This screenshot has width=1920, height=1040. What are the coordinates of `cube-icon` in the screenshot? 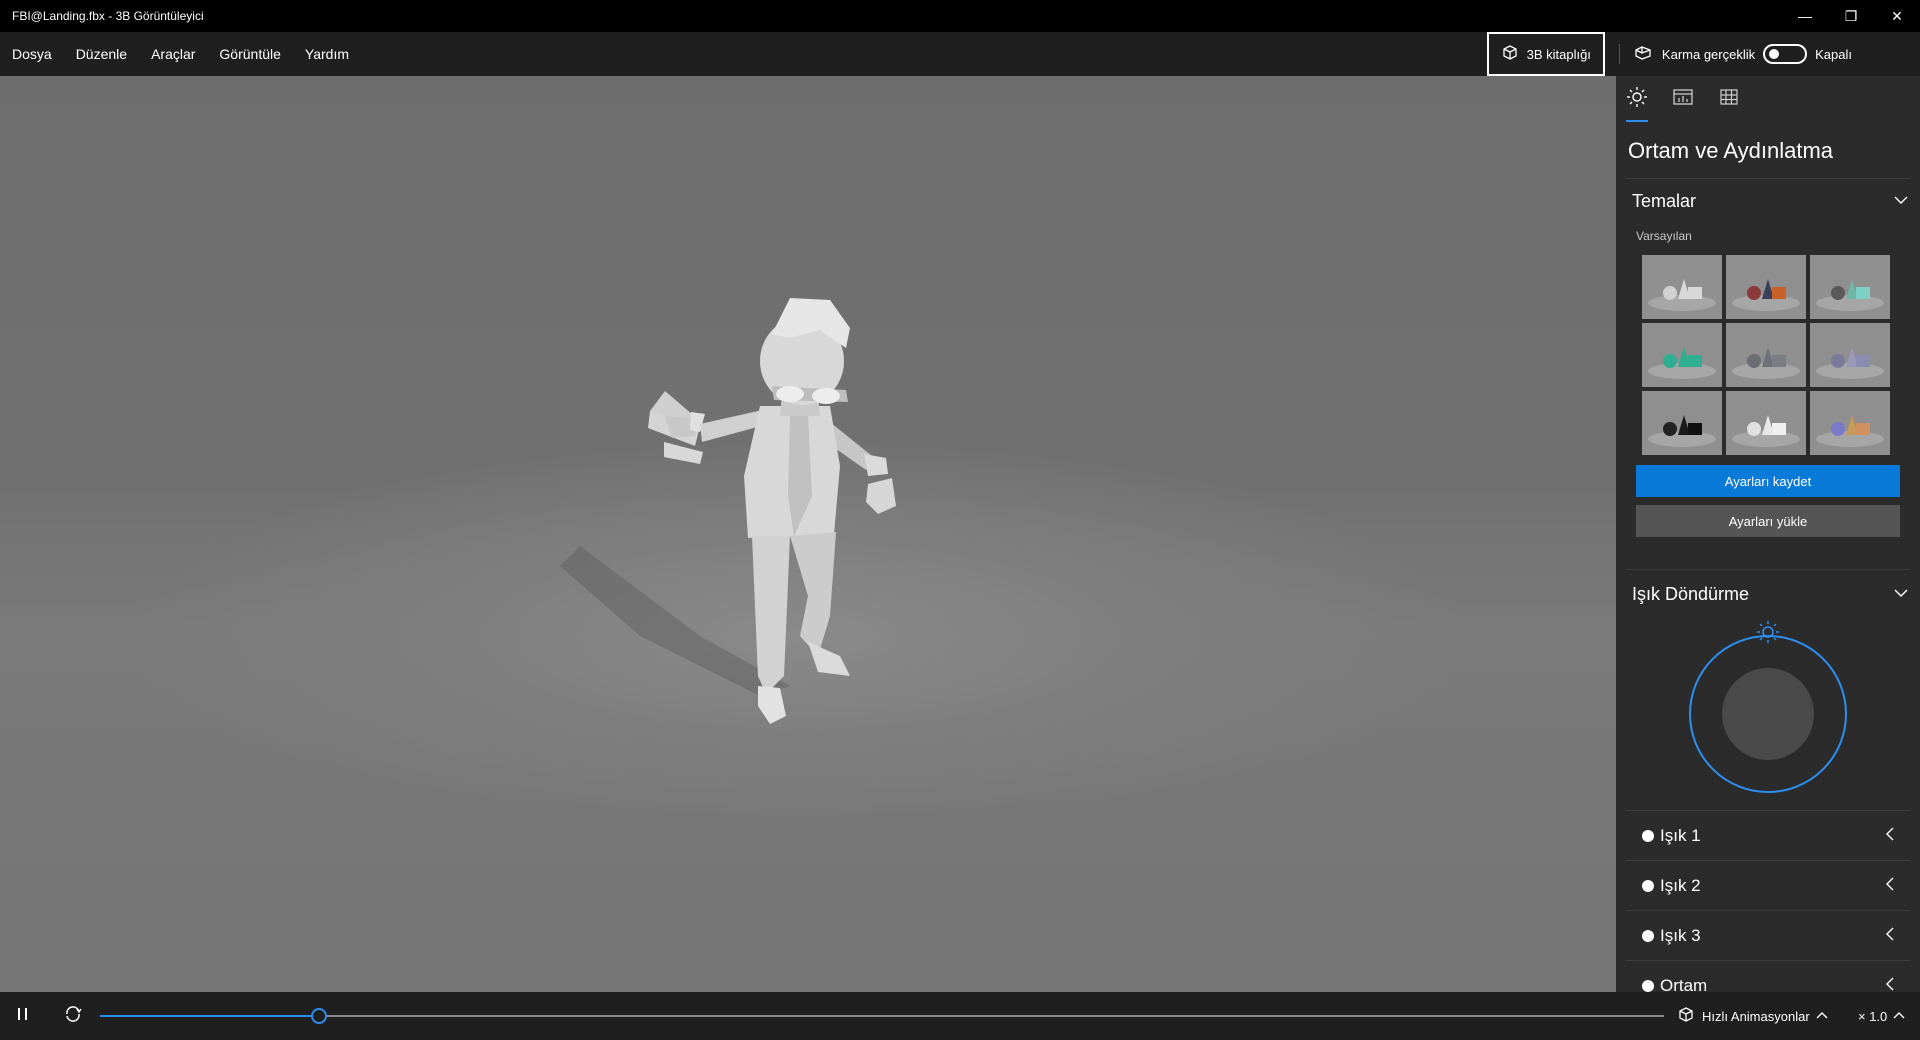 It's located at (1510, 54).